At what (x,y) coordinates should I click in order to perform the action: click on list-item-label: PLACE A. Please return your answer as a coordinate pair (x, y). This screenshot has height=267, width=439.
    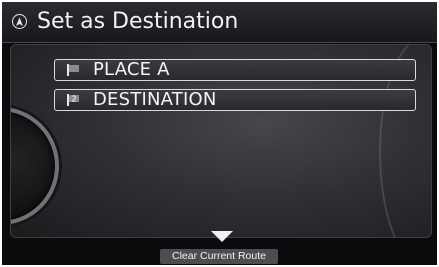
    Looking at the image, I should click on (131, 69).